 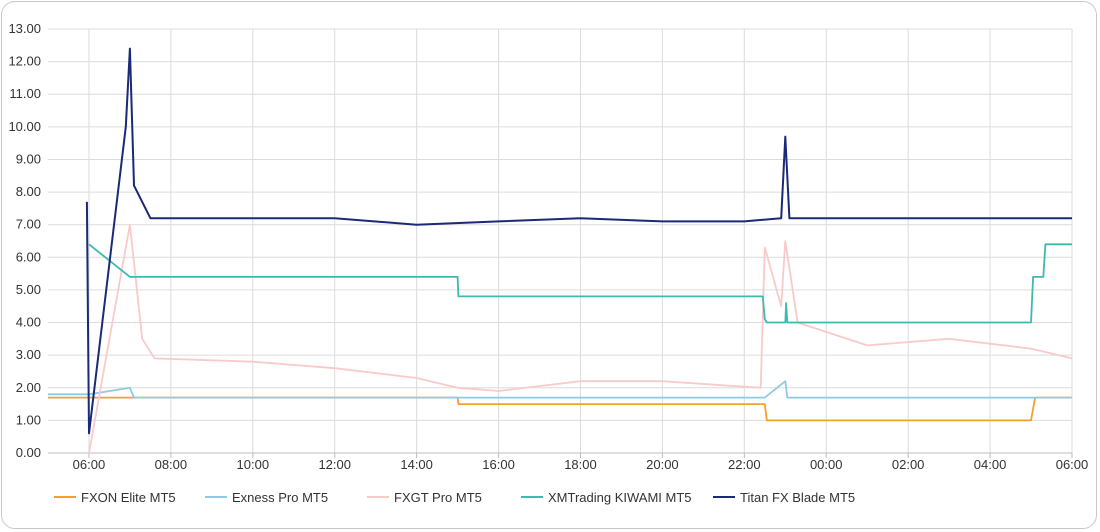 What do you see at coordinates (24, 126) in the screenshot?
I see `y-tick-label: 10.00` at bounding box center [24, 126].